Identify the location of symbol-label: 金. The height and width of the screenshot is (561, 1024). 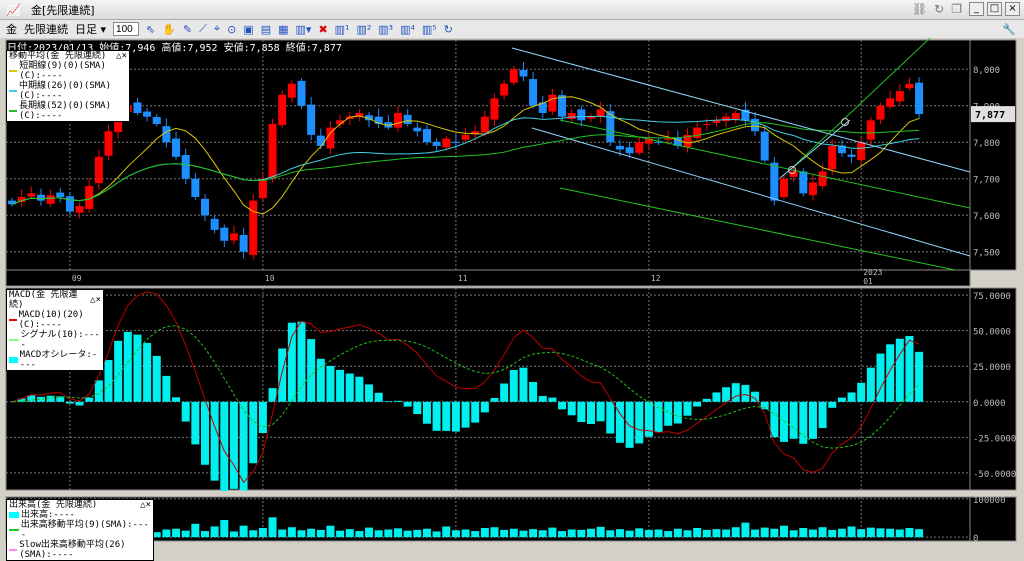
(11, 29).